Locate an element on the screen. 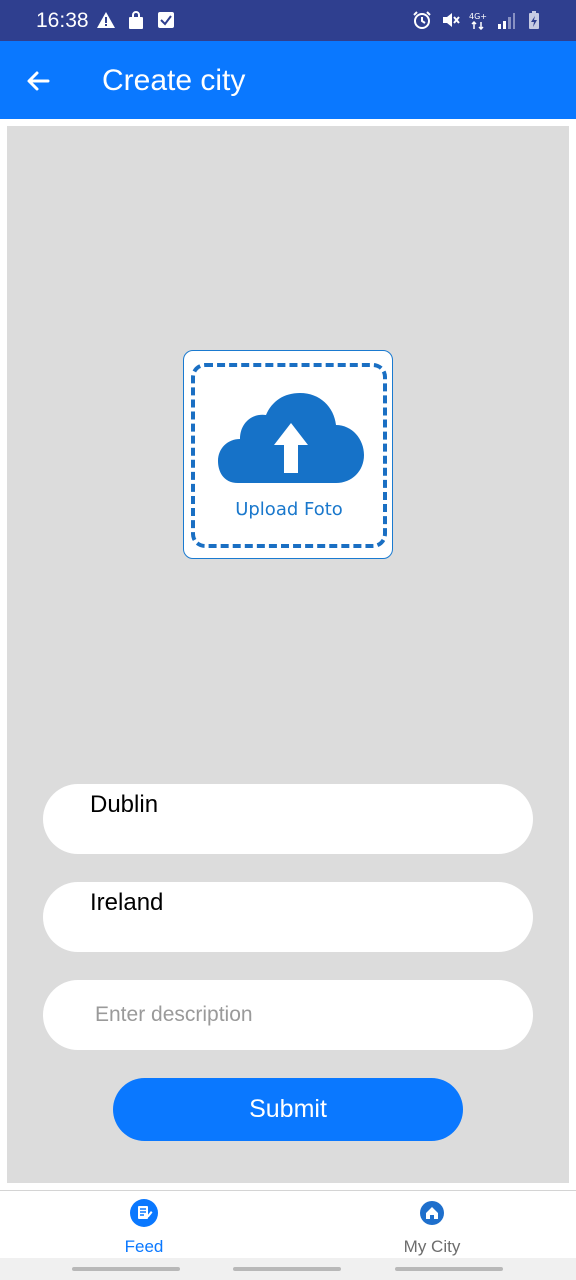  city-value: Dublin is located at coordinates (124, 804).